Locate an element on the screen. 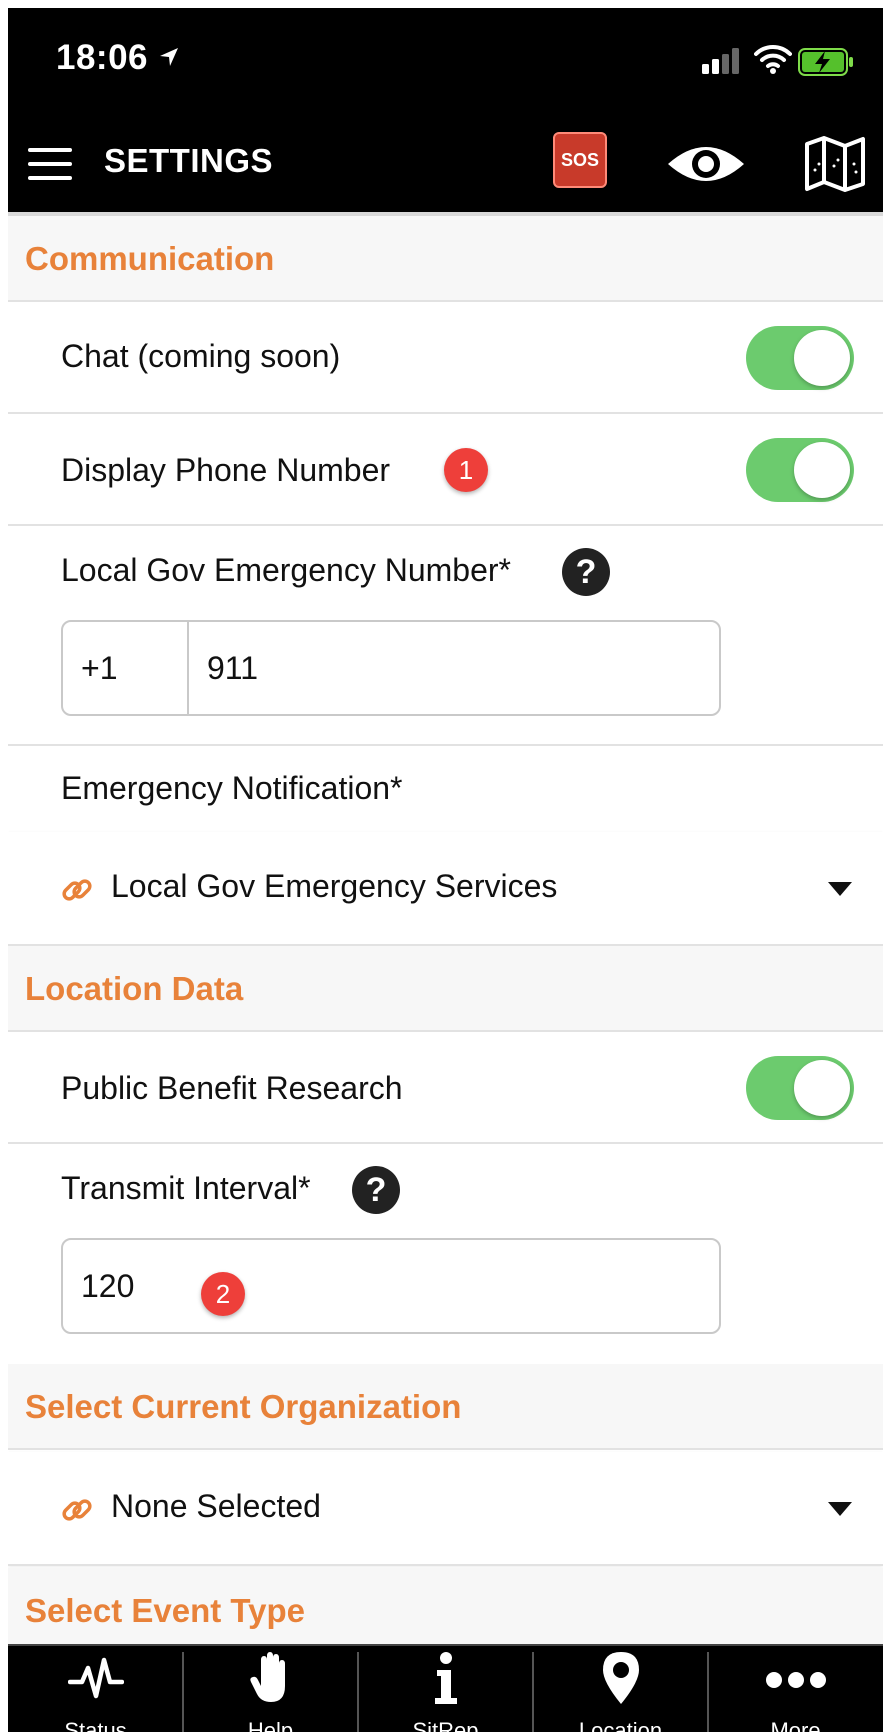  tab-label: More is located at coordinates (795, 1725).